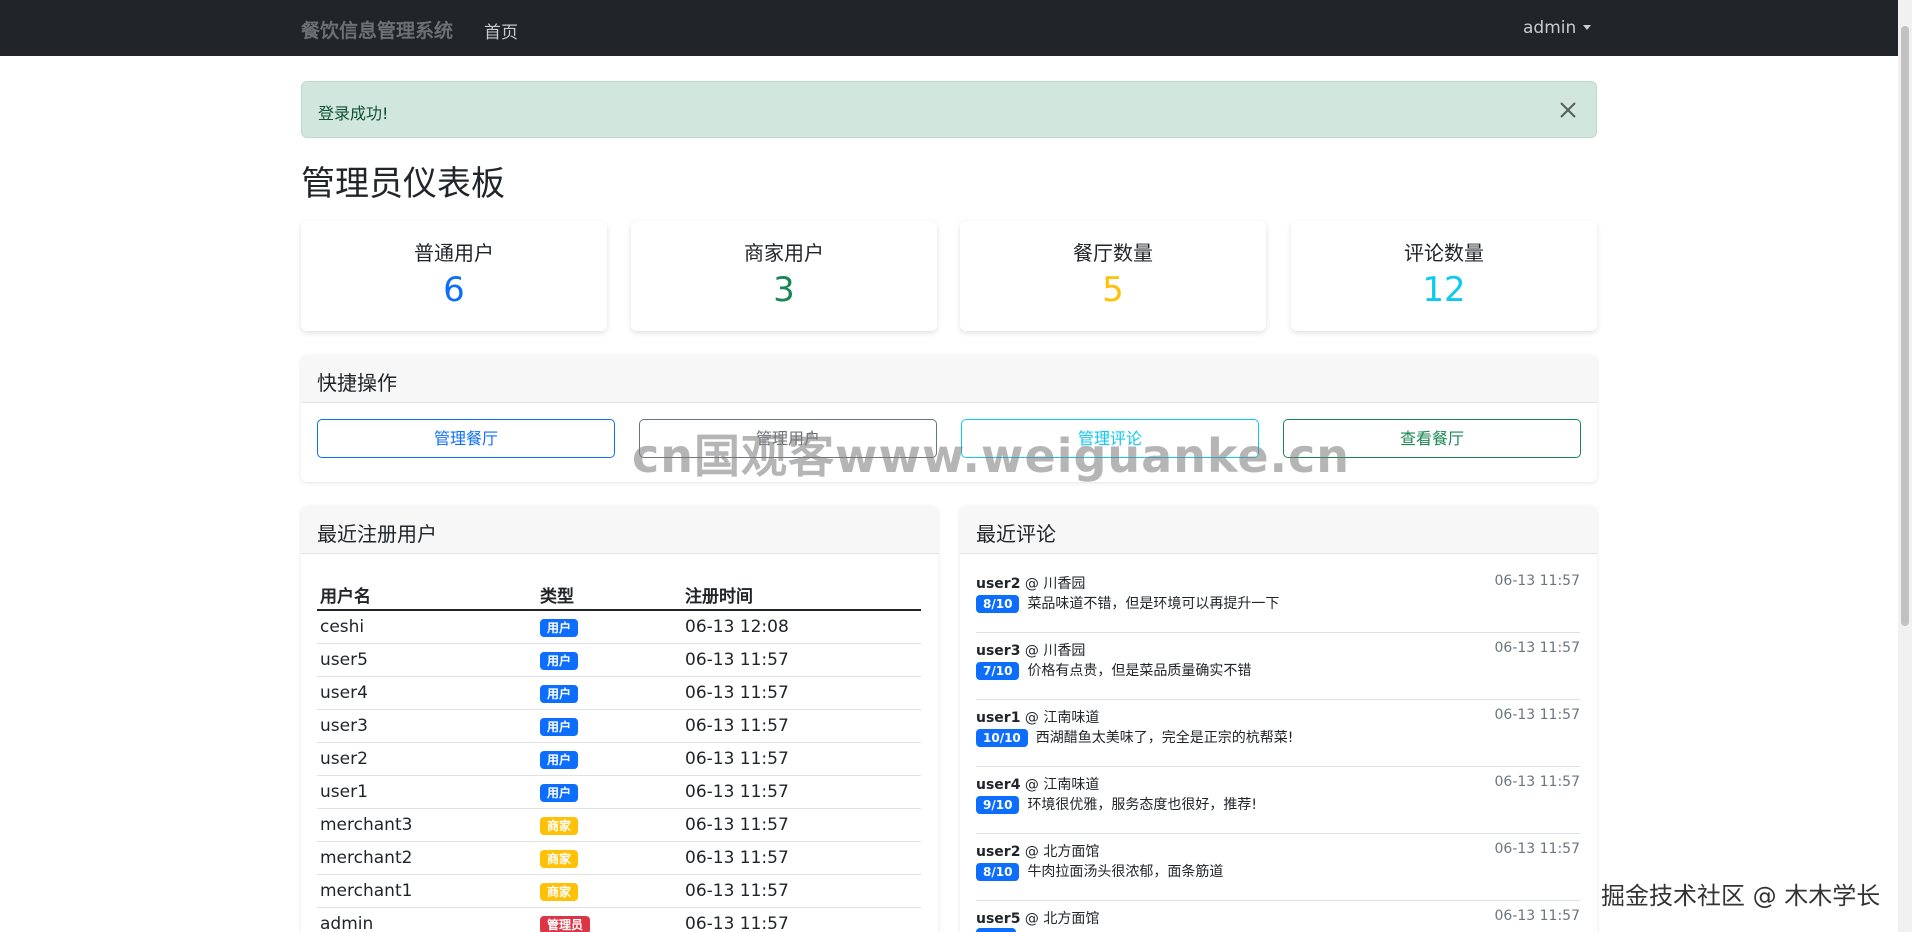 This screenshot has width=1912, height=932. Describe the element at coordinates (427, 792) in the screenshot. I see `user-name: user1` at that location.